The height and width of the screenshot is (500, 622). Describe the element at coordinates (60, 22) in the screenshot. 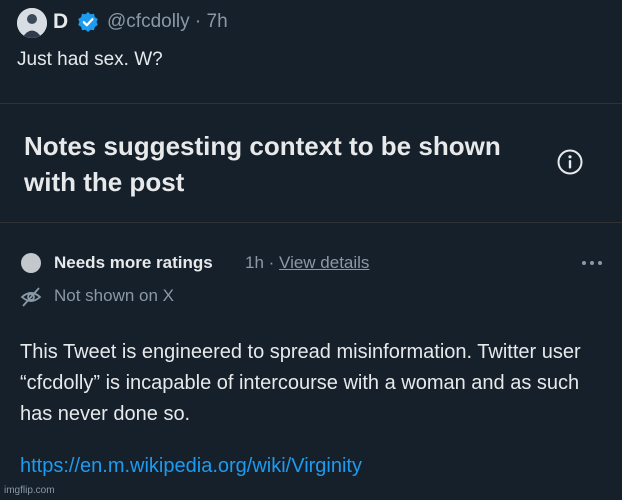

I see `author-name: D` at that location.